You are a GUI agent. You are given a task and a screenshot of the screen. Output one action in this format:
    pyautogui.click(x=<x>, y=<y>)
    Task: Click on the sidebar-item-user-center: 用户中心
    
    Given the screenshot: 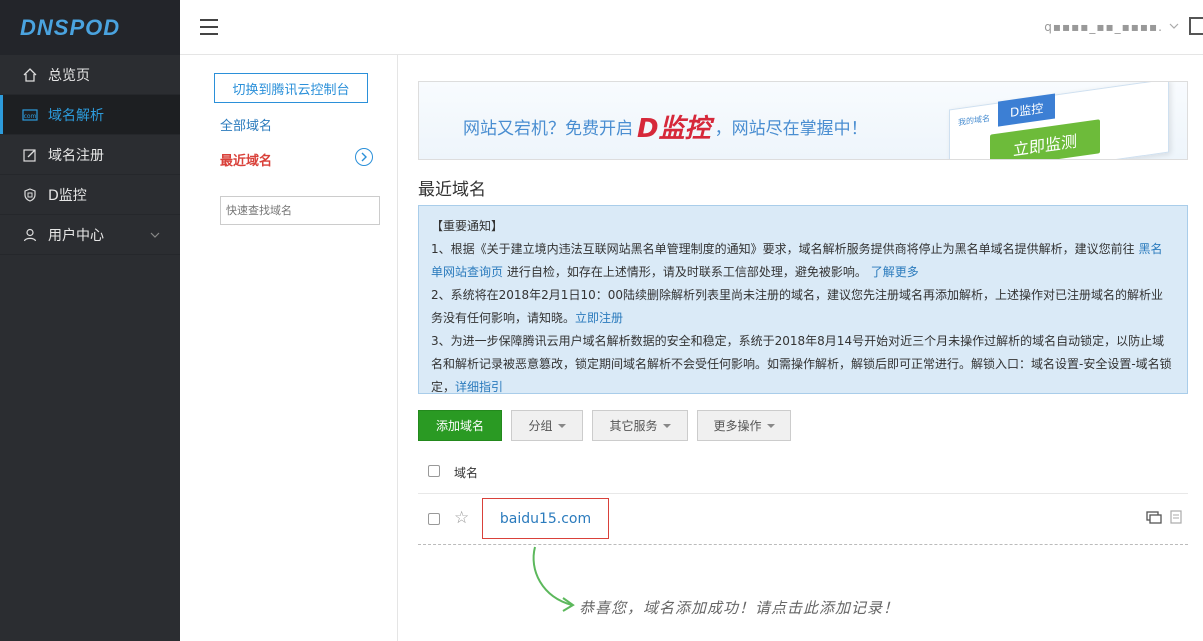 What is the action you would take?
    pyautogui.click(x=90, y=235)
    